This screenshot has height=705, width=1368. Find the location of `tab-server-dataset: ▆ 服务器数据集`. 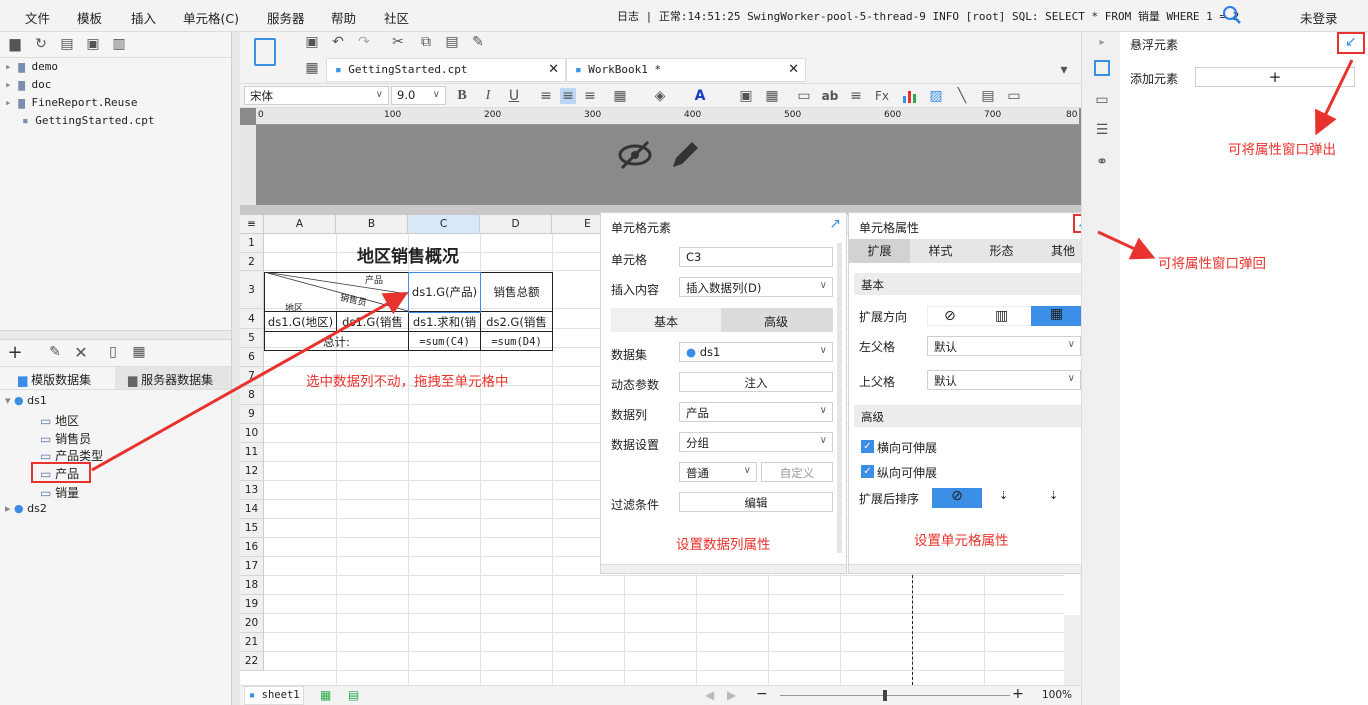

tab-server-dataset: ▆ 服务器数据集 is located at coordinates (170, 379).